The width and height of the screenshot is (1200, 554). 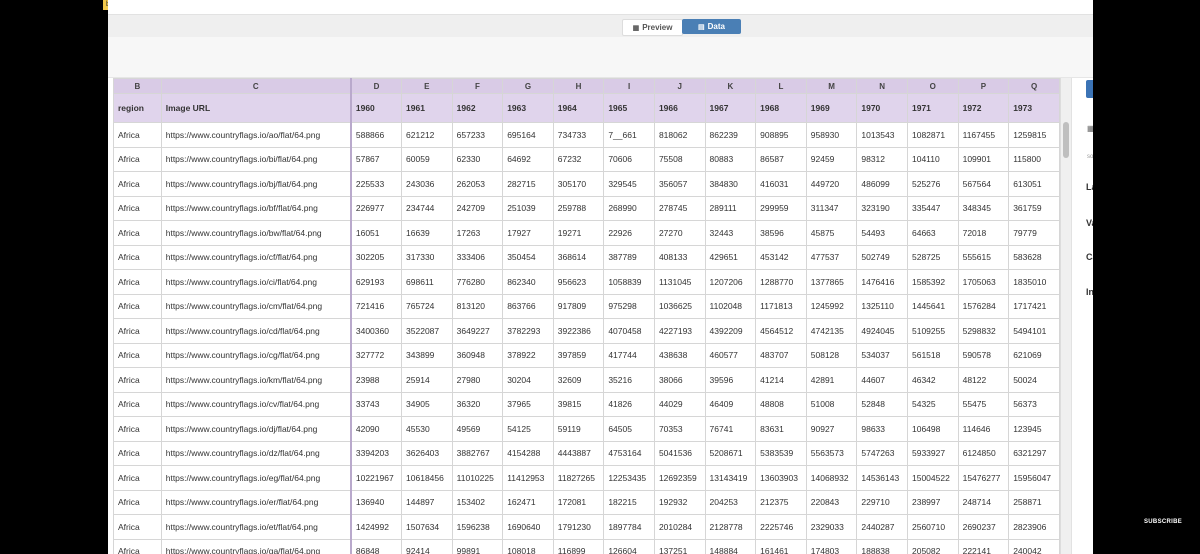 I want to click on value-cell: 1476416, so click(x=882, y=282).